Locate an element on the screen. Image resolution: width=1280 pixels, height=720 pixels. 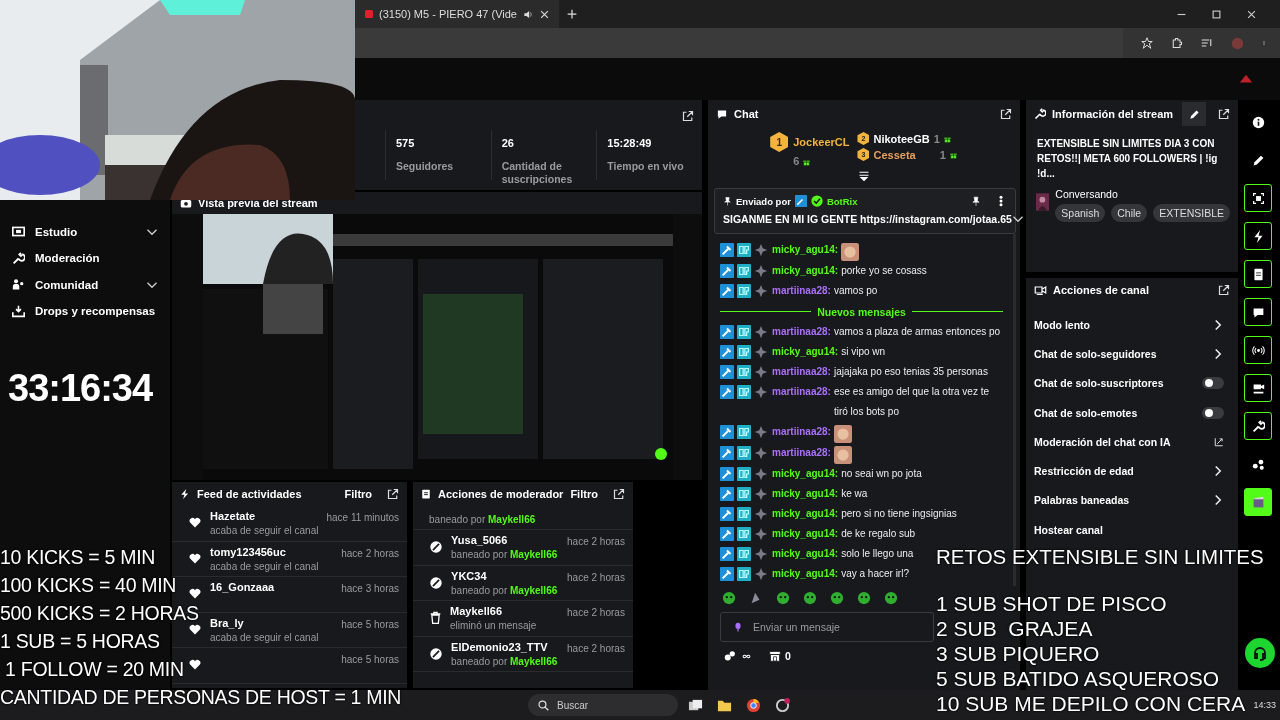
sidebar-item: Moderación is located at coordinates (85, 258).